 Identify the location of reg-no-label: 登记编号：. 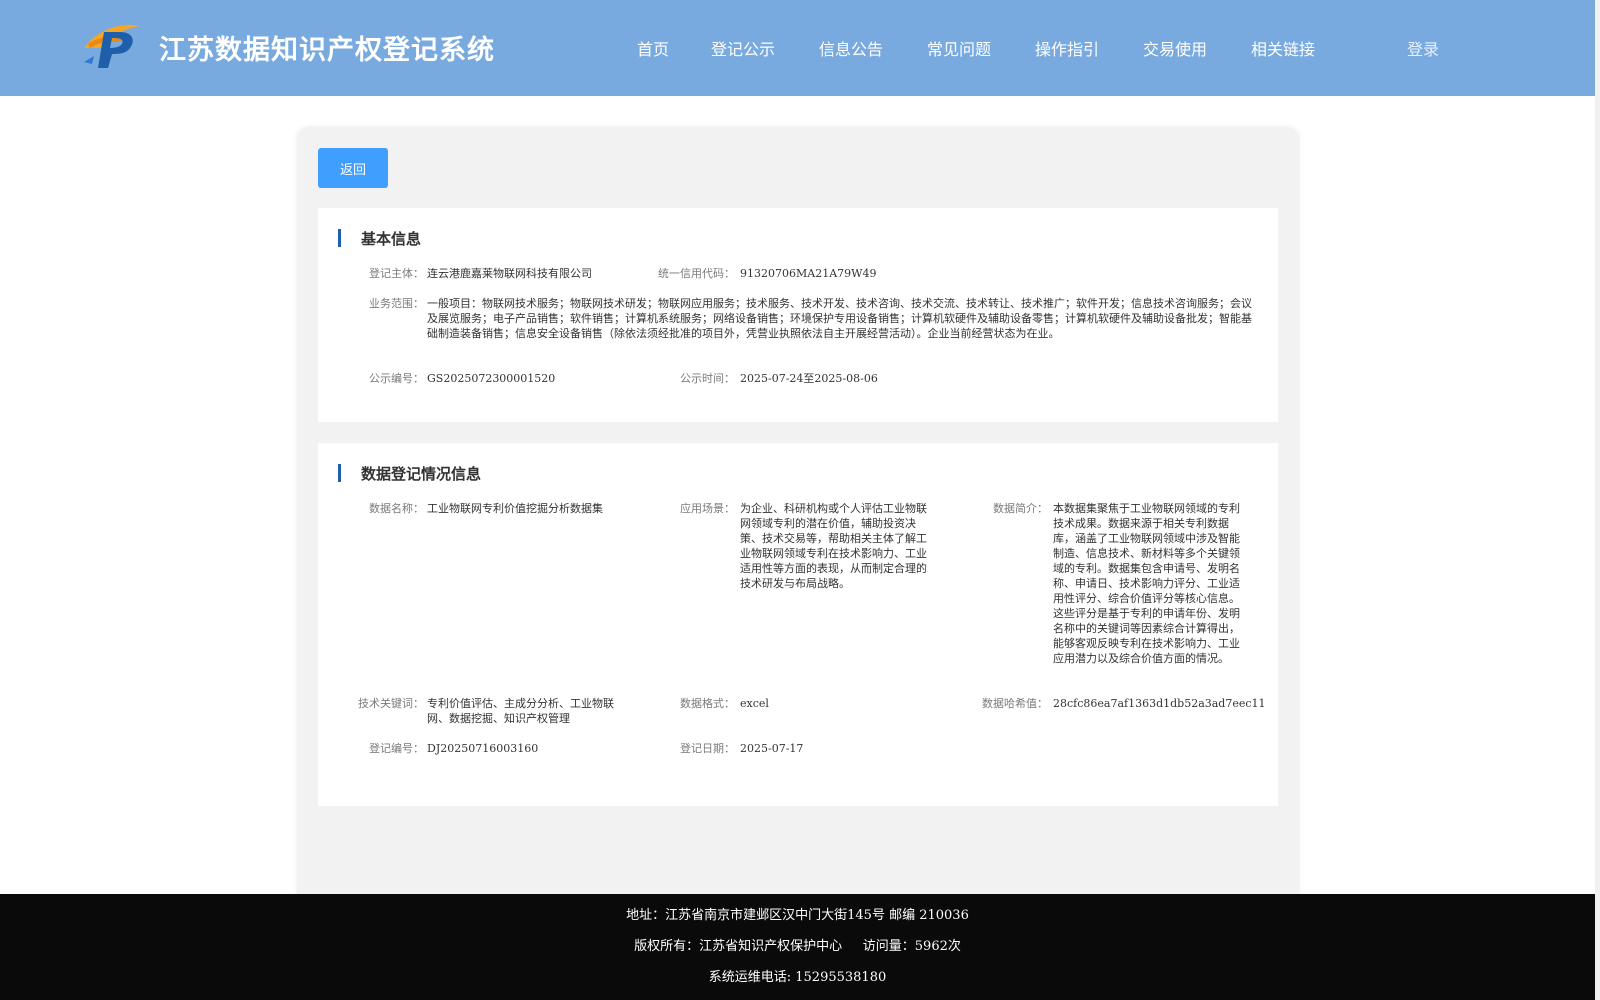
(396, 748).